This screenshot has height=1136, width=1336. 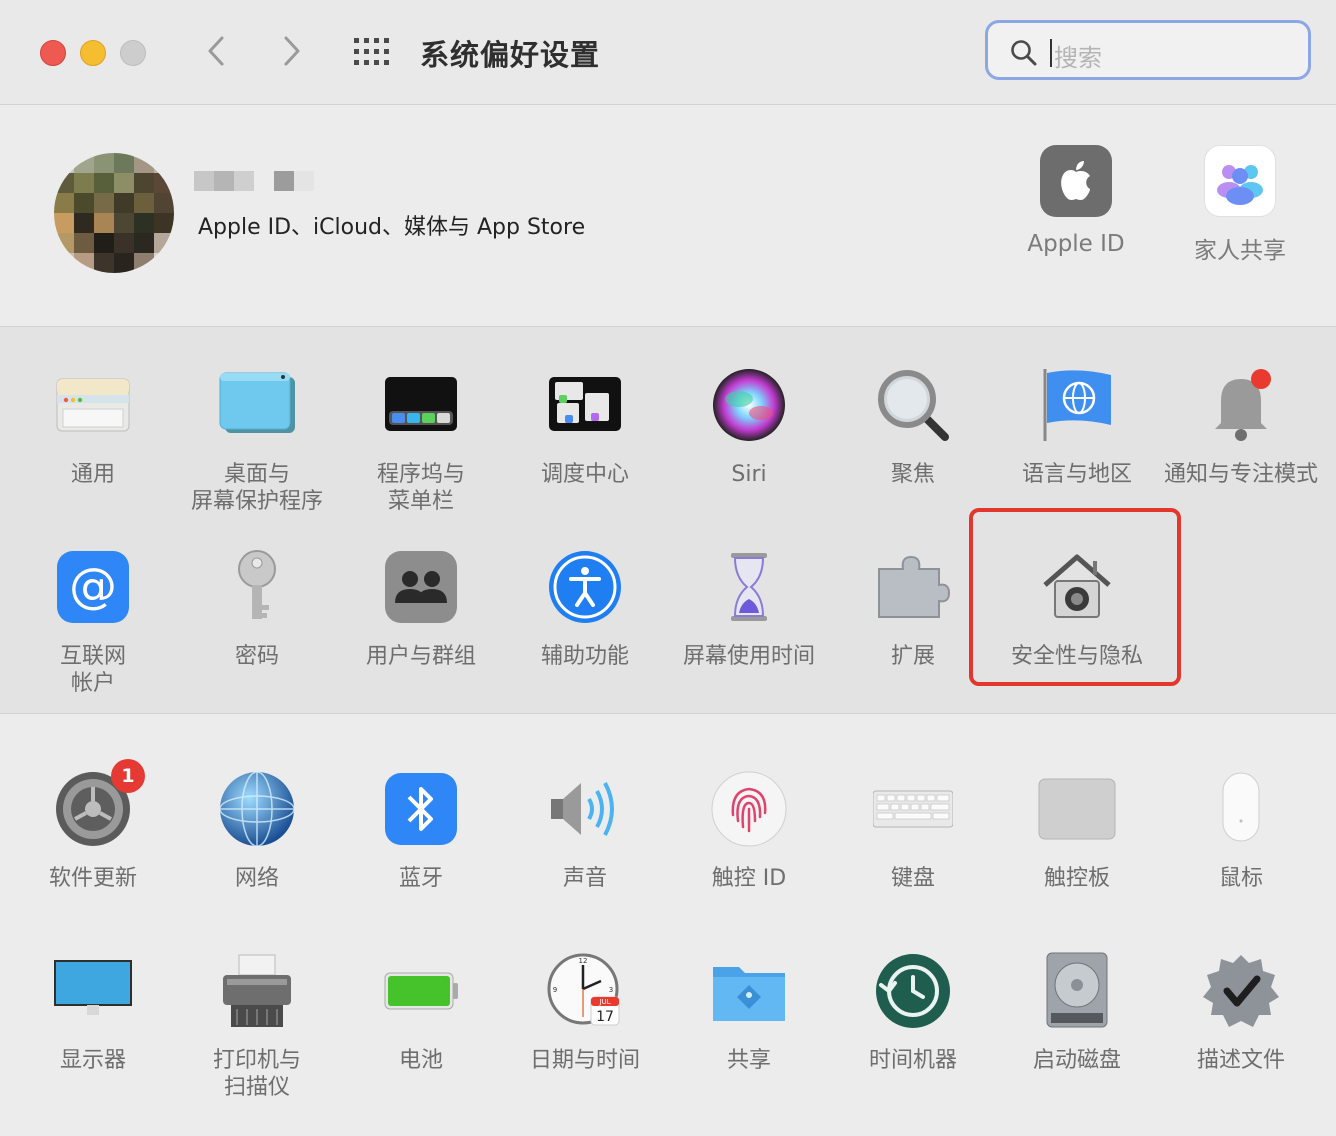 I want to click on pref-label-line: 语言与地区, so click(x=1076, y=474).